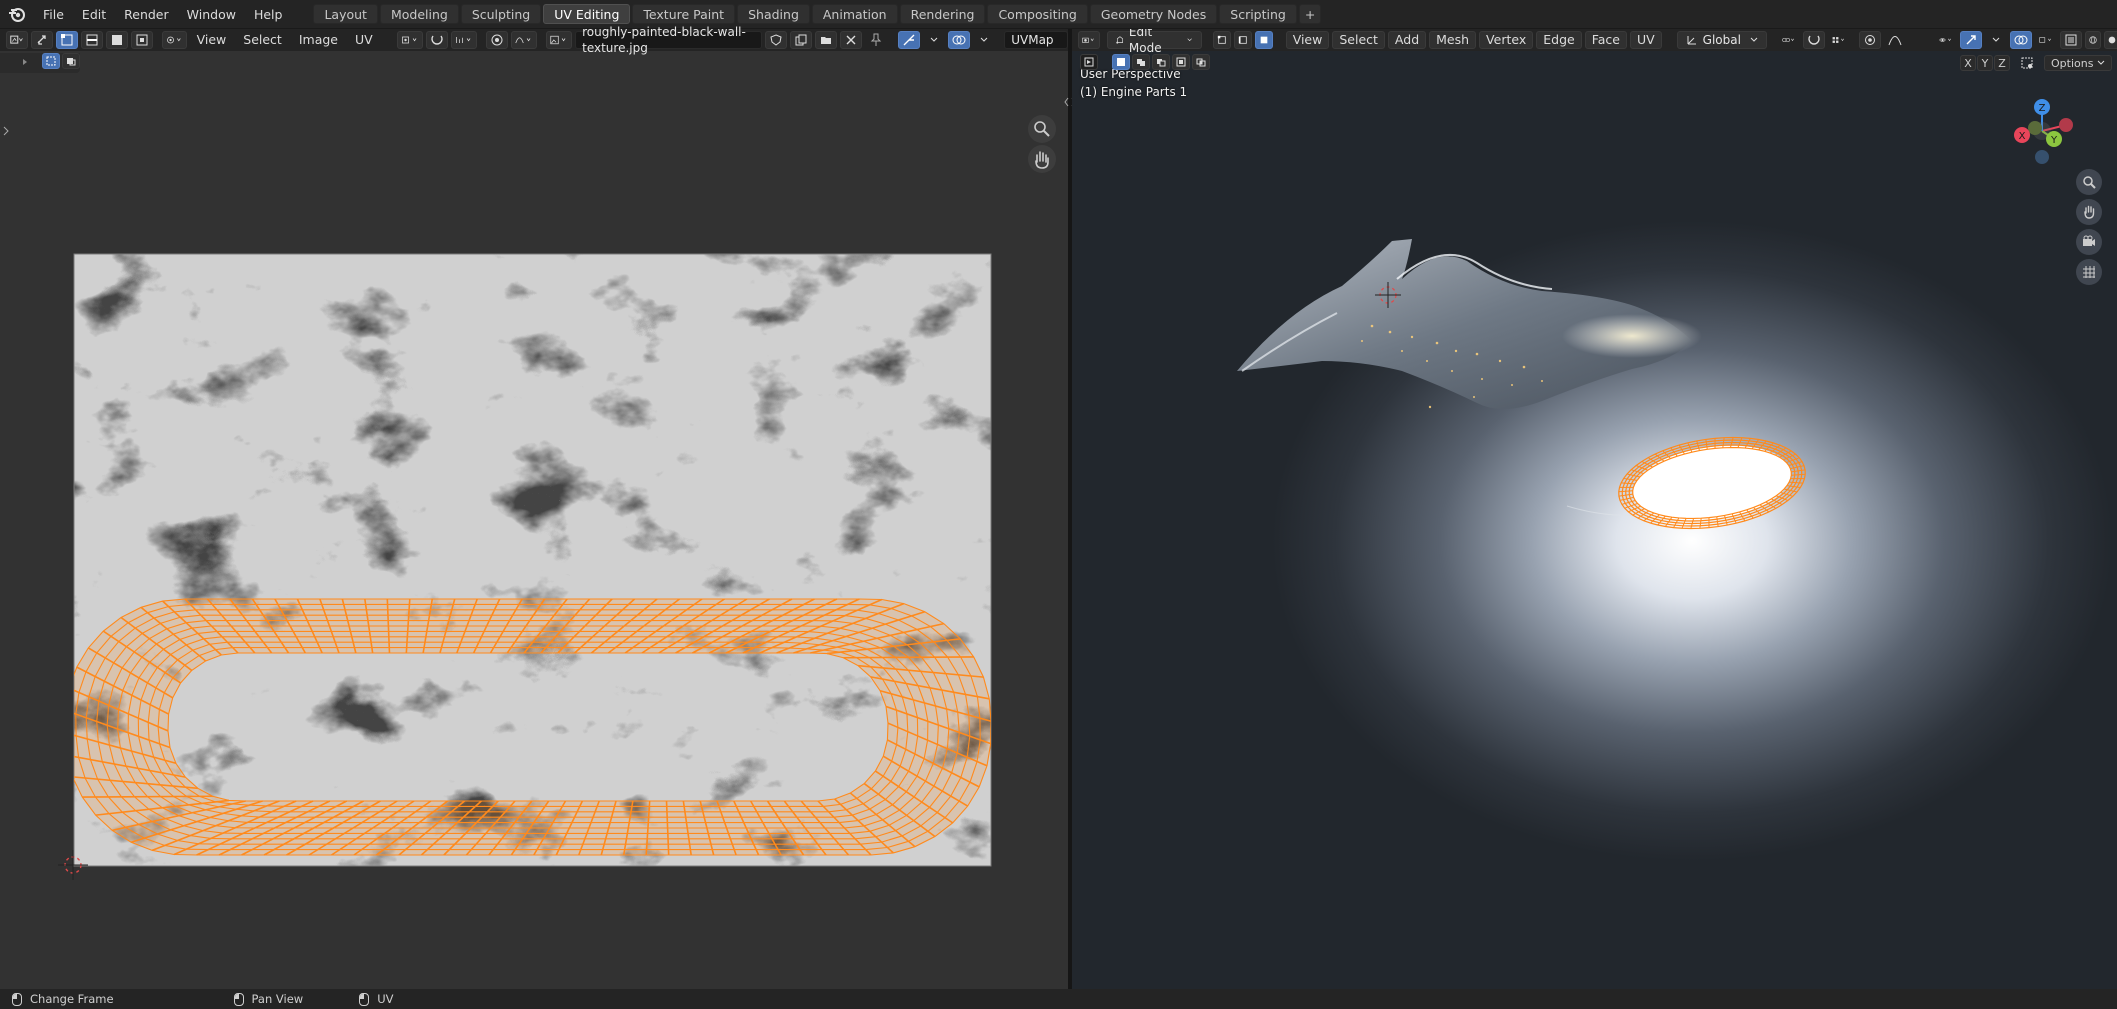 This screenshot has height=1009, width=2117. Describe the element at coordinates (117, 40) in the screenshot. I see `face-select-mode-icon` at that location.